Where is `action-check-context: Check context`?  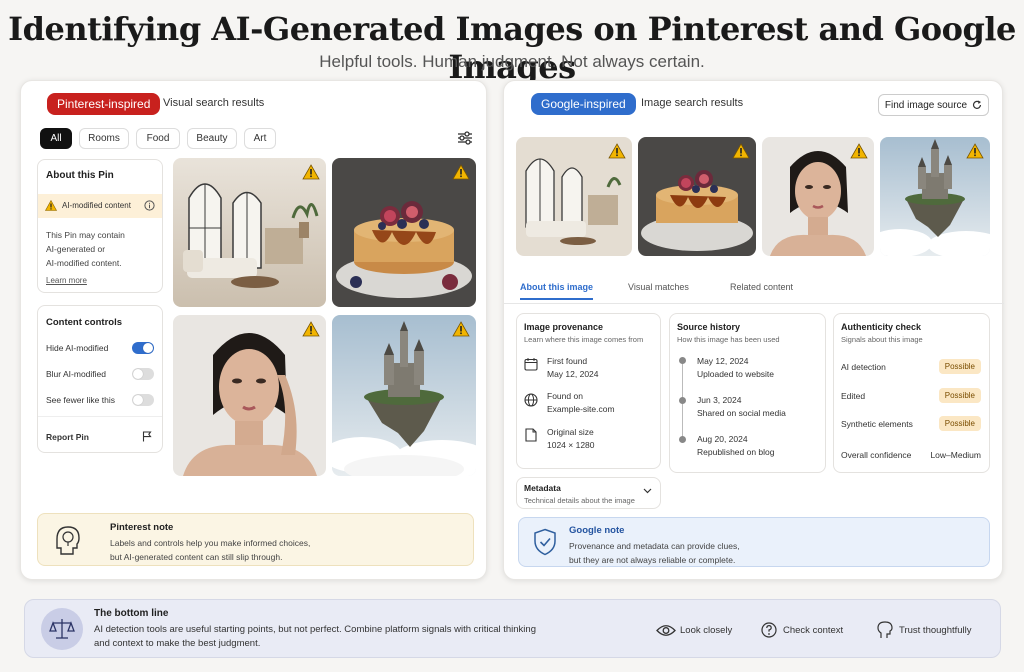
action-check-context: Check context is located at coordinates (813, 630).